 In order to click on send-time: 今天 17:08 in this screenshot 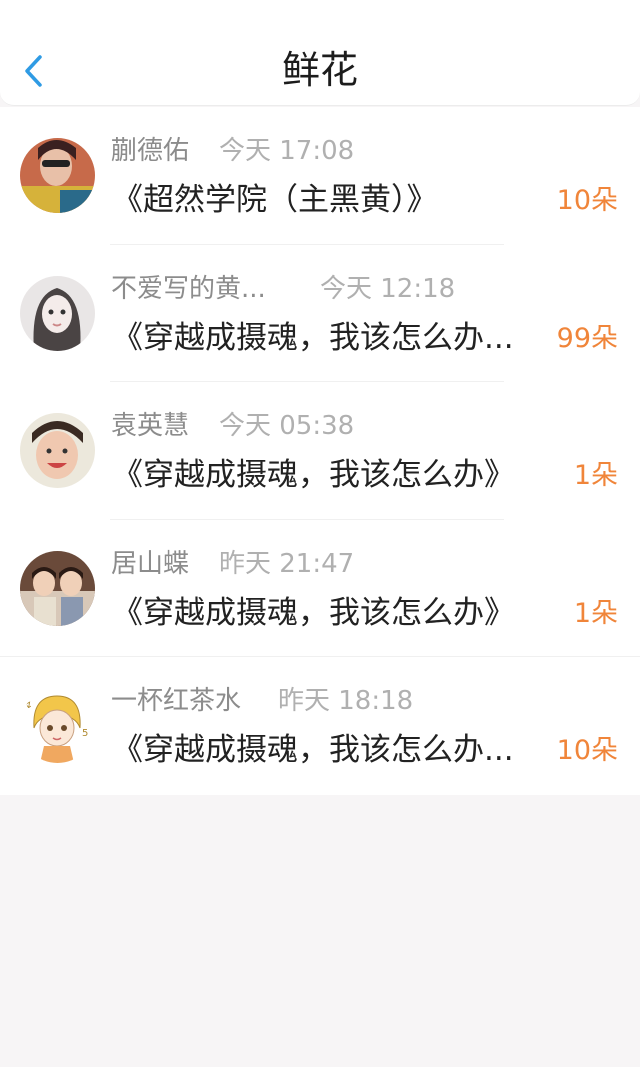, I will do `click(287, 151)`.